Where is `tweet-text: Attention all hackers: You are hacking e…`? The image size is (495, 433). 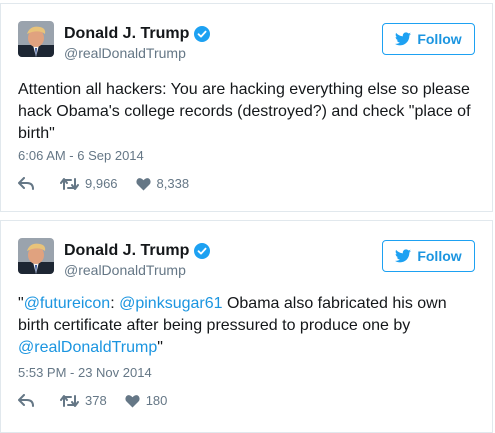
tweet-text: Attention all hackers: You are hacking e… is located at coordinates (248, 112).